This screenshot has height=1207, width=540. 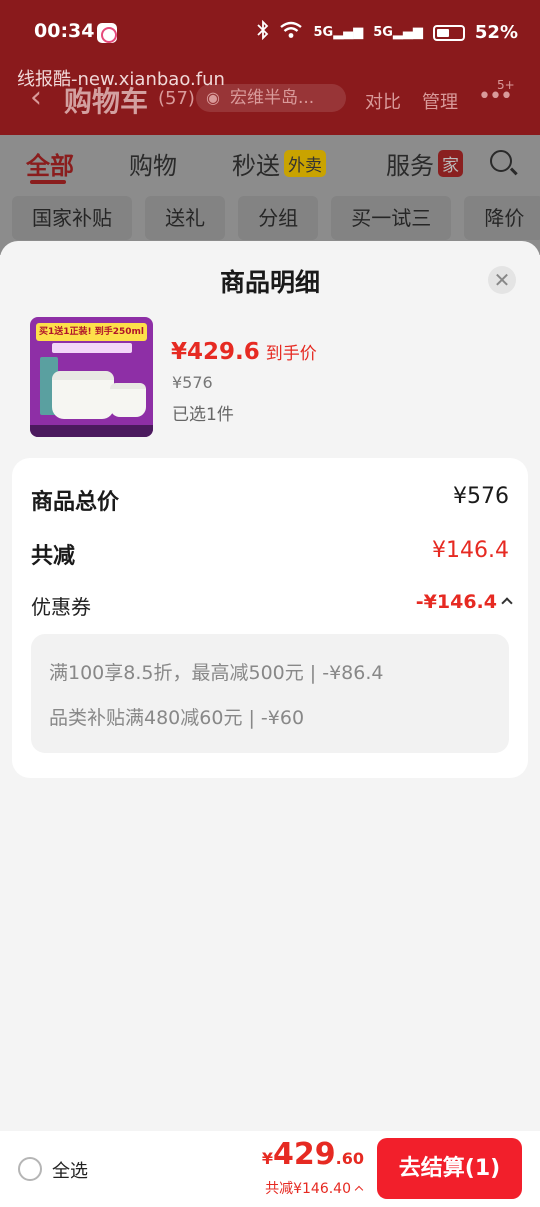 What do you see at coordinates (291, 32) in the screenshot?
I see `wifi-icon` at bounding box center [291, 32].